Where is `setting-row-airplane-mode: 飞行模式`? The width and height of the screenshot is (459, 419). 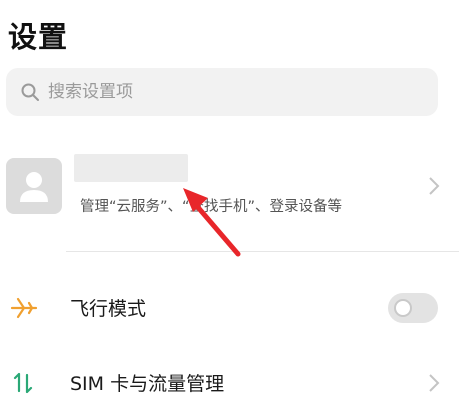
setting-row-airplane-mode: 飞行模式 is located at coordinates (229, 308).